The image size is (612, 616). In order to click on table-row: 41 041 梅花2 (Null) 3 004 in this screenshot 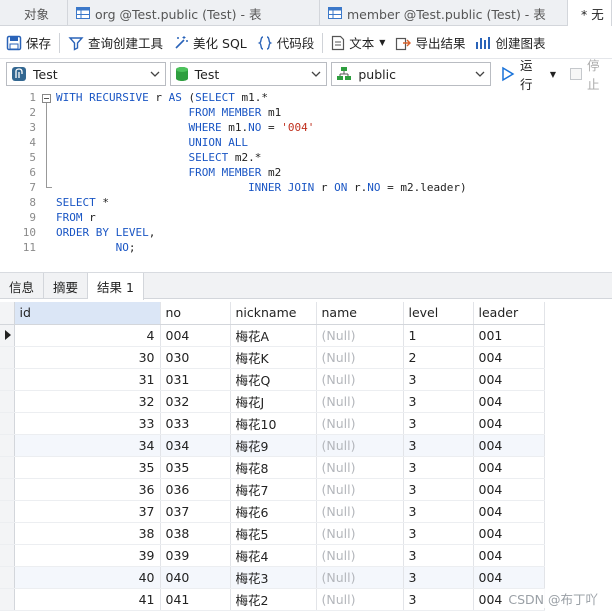, I will do `click(272, 599)`.